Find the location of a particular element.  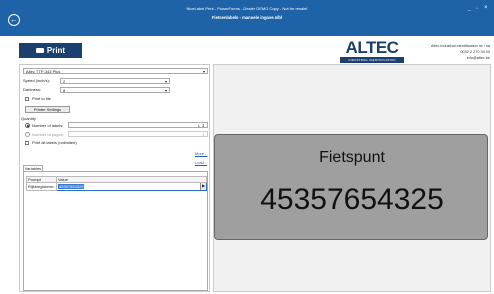

print-all-labels-label: Print all labels (unlimited) is located at coordinates (54, 142).